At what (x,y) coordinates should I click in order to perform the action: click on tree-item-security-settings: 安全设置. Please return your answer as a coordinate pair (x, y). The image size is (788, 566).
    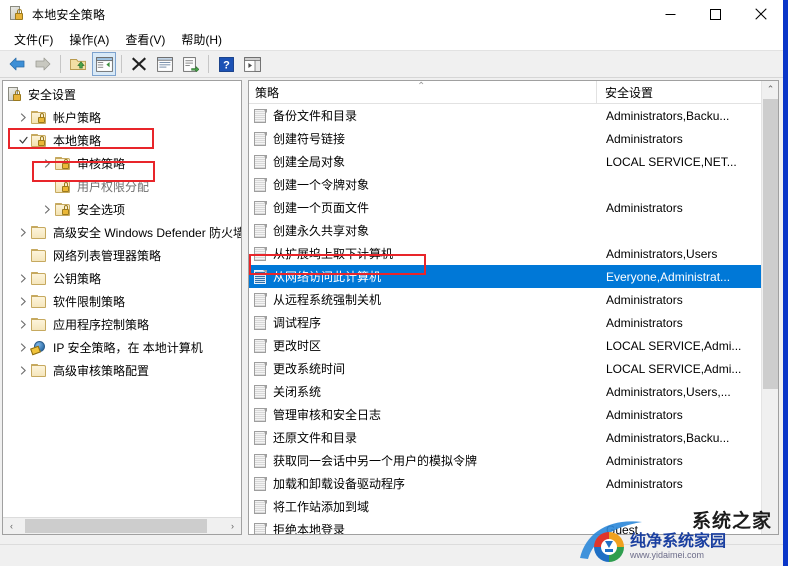
    Looking at the image, I should click on (122, 94).